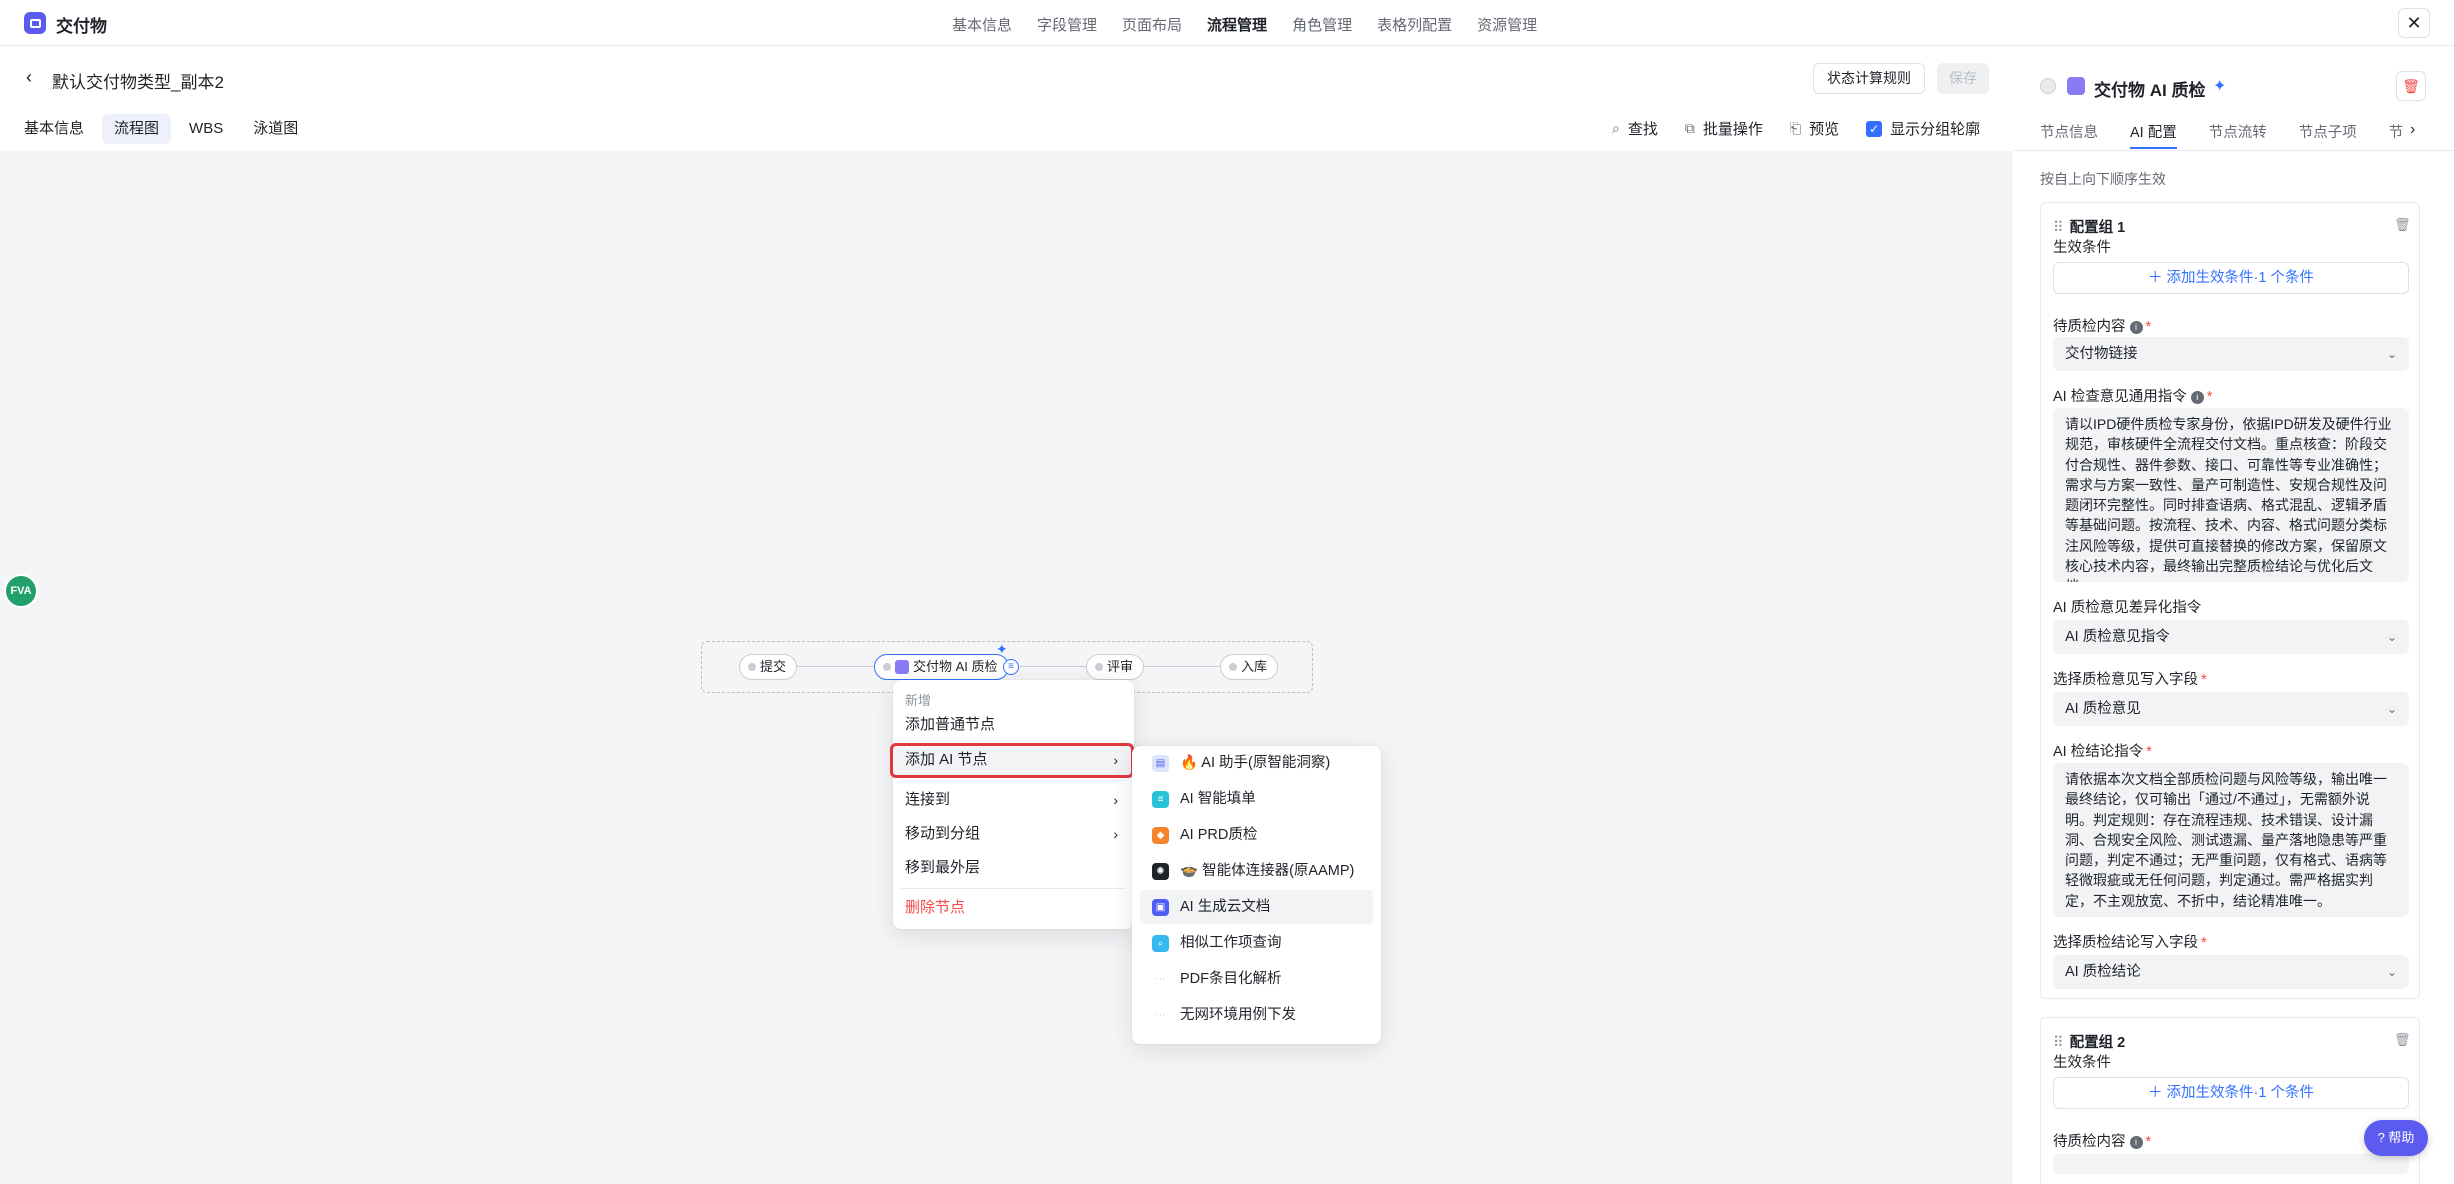 This screenshot has height=1184, width=2454. Describe the element at coordinates (2383, 1137) in the screenshot. I see `question-icon: ?` at that location.